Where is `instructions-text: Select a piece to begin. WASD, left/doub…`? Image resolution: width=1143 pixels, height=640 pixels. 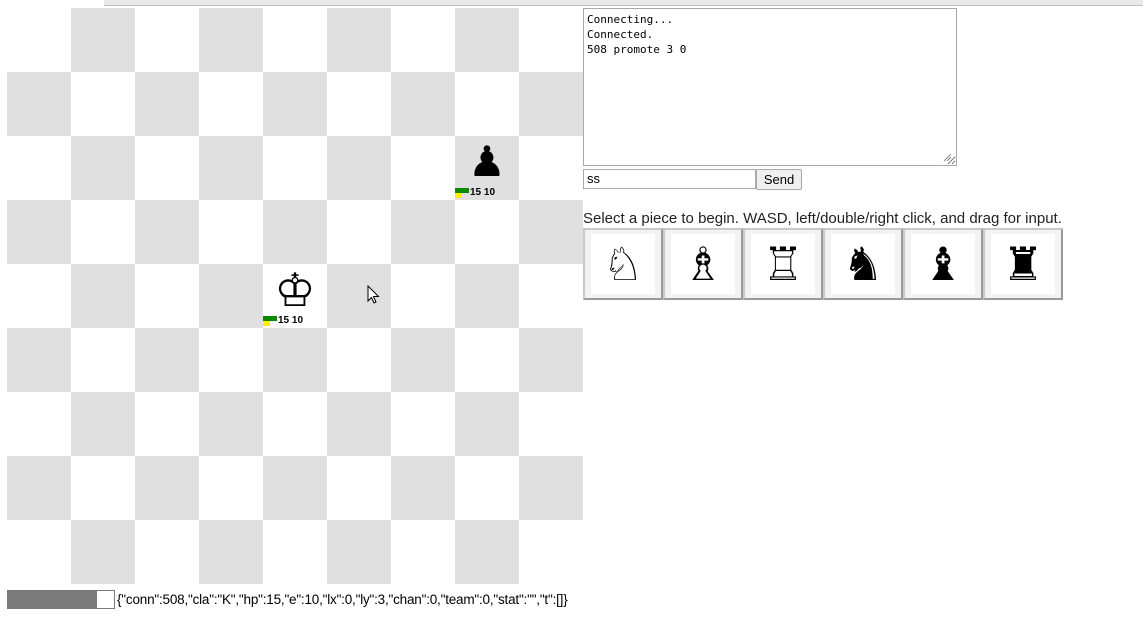
instructions-text: Select a piece to begin. WASD, left/doub… is located at coordinates (822, 218).